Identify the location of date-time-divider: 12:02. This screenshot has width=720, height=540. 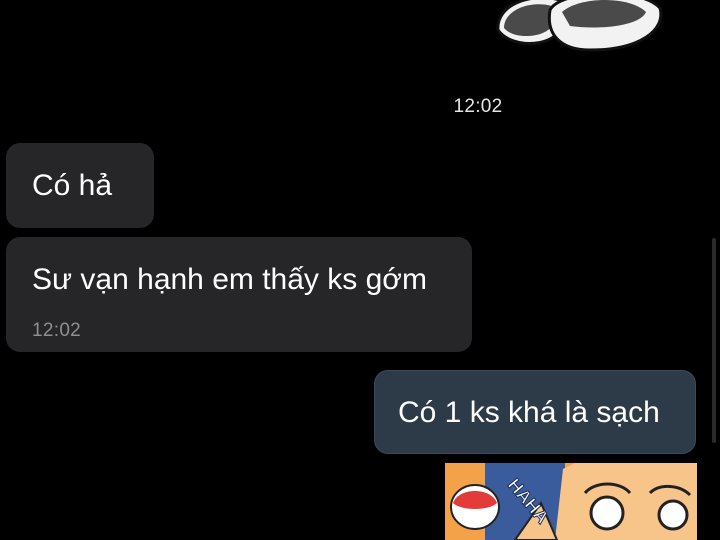
(478, 106).